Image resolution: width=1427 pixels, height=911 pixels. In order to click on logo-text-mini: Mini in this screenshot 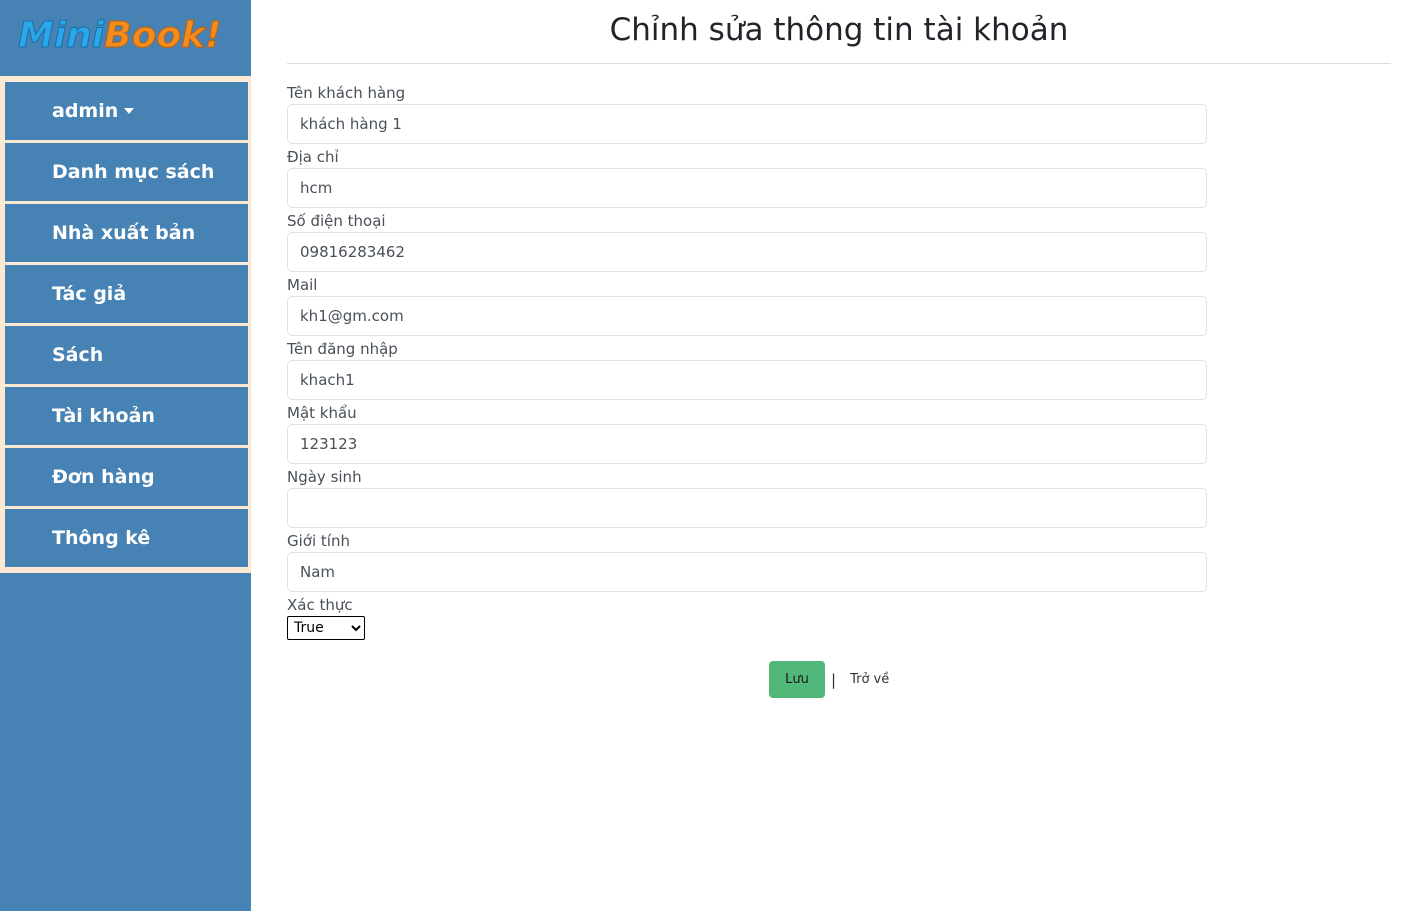, I will do `click(61, 36)`.